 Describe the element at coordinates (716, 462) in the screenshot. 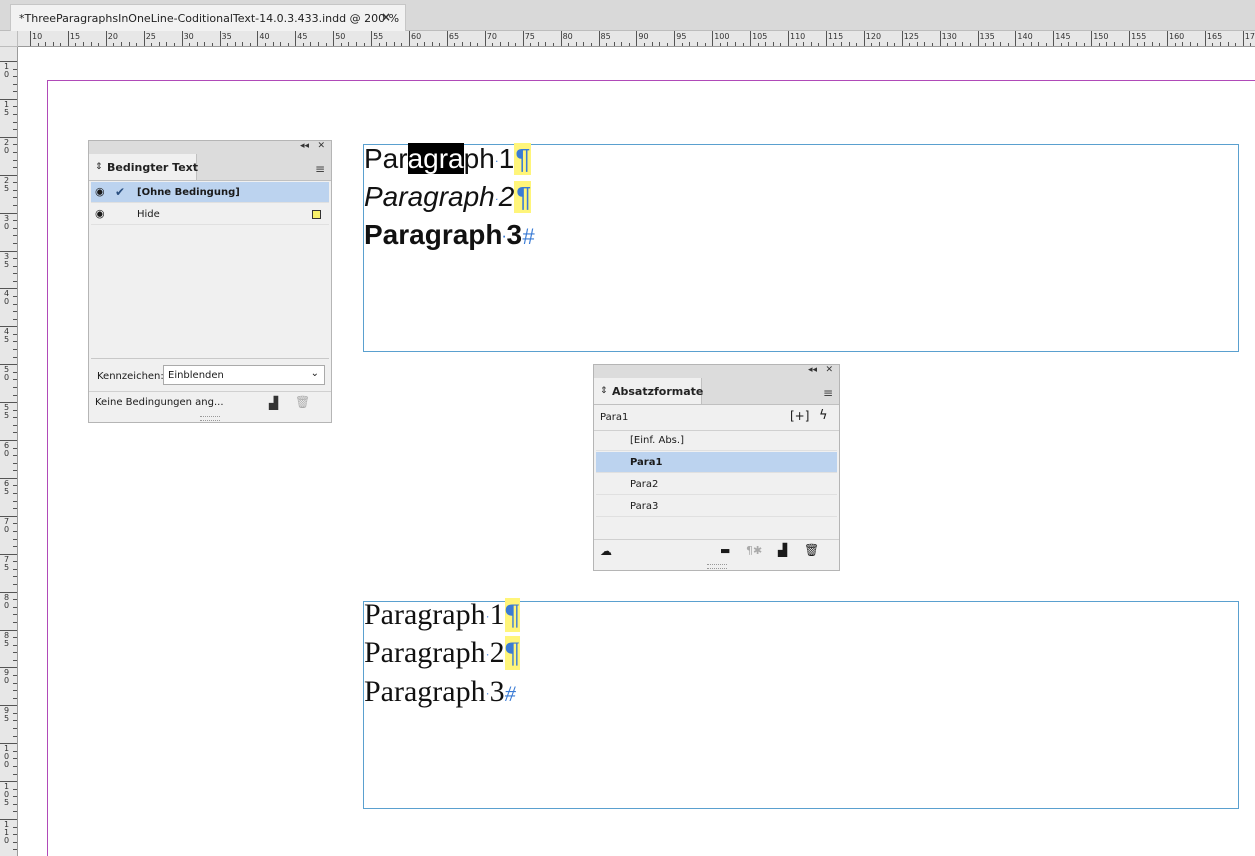

I see `style-row: Para1` at that location.